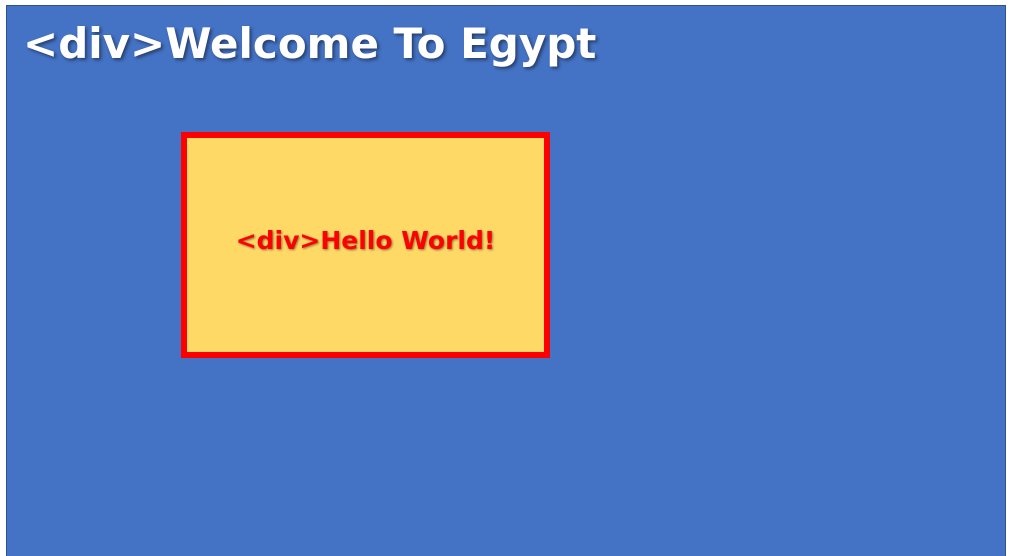 The height and width of the screenshot is (556, 1010). What do you see at coordinates (365, 240) in the screenshot?
I see `inner-div-label: <div>Hello World!` at bounding box center [365, 240].